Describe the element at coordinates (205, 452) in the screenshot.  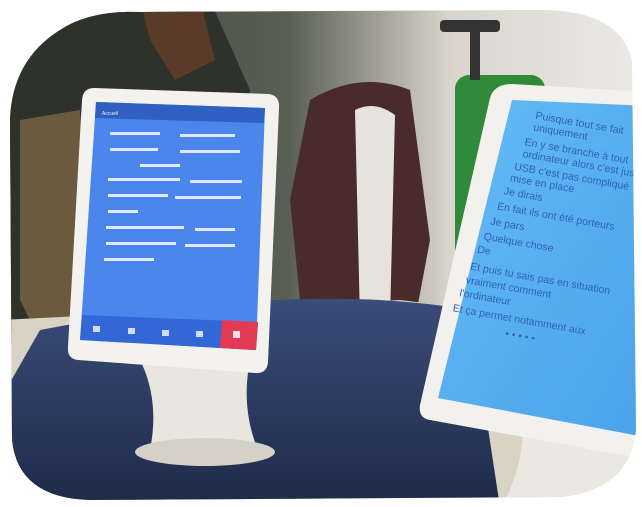
I see `left-stand-base` at that location.